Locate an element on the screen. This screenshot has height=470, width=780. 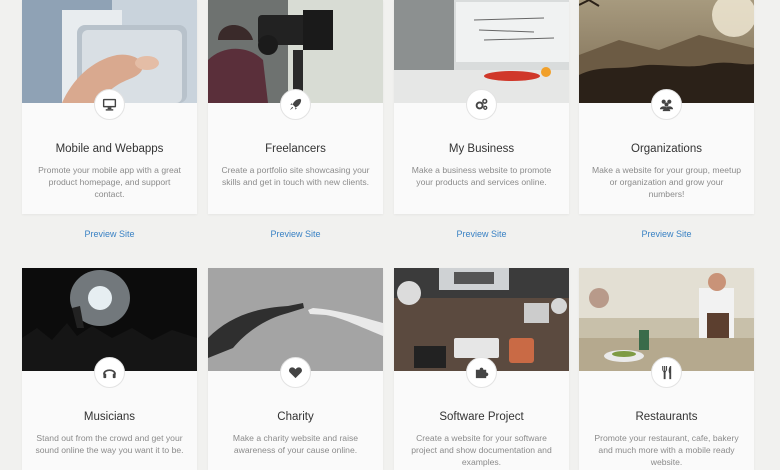
card-title: Charity is located at coordinates (295, 417).